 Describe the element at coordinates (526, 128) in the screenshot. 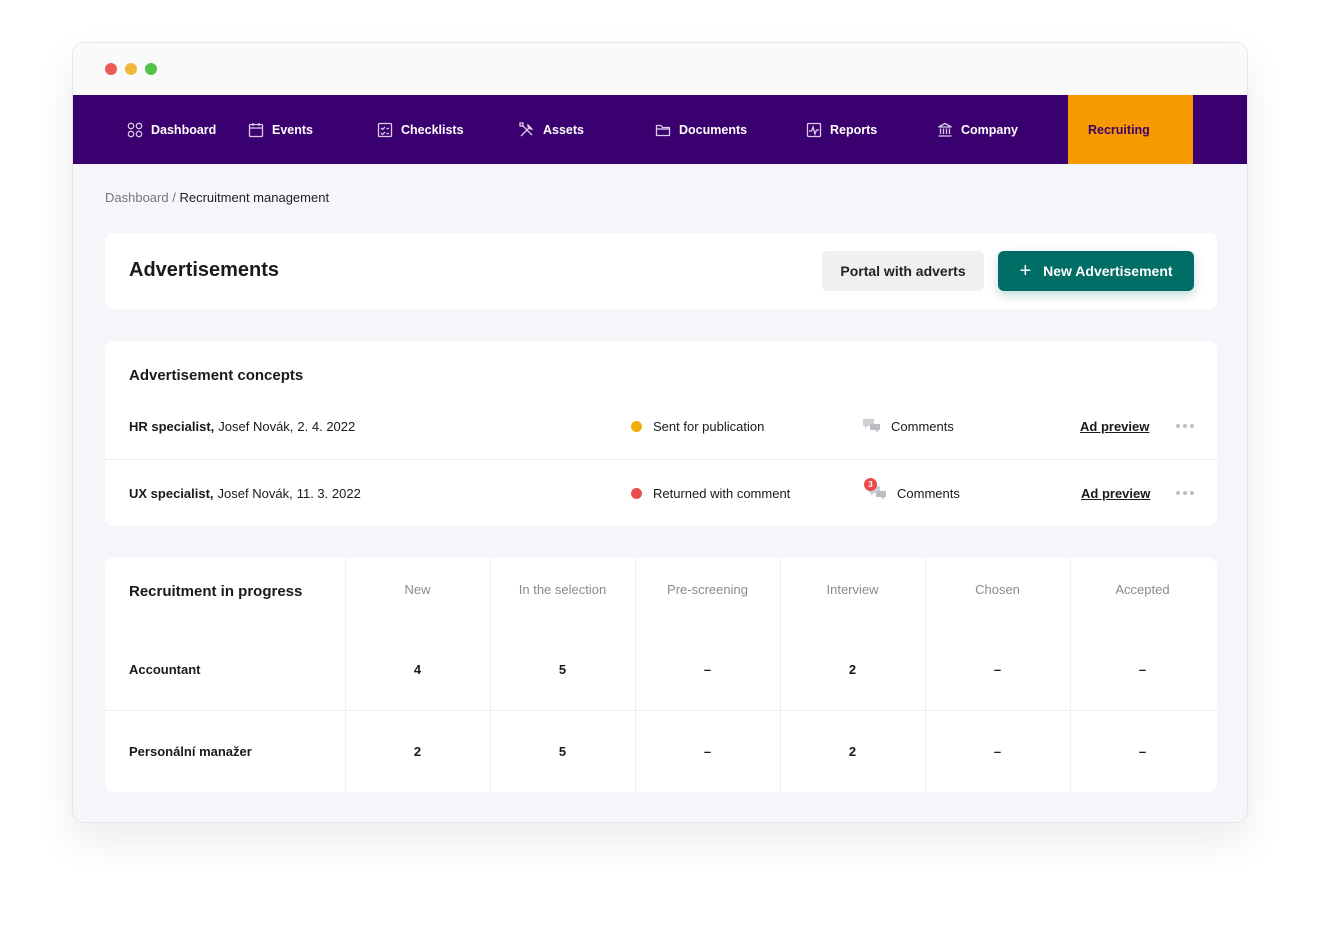

I see `tools-icon` at that location.